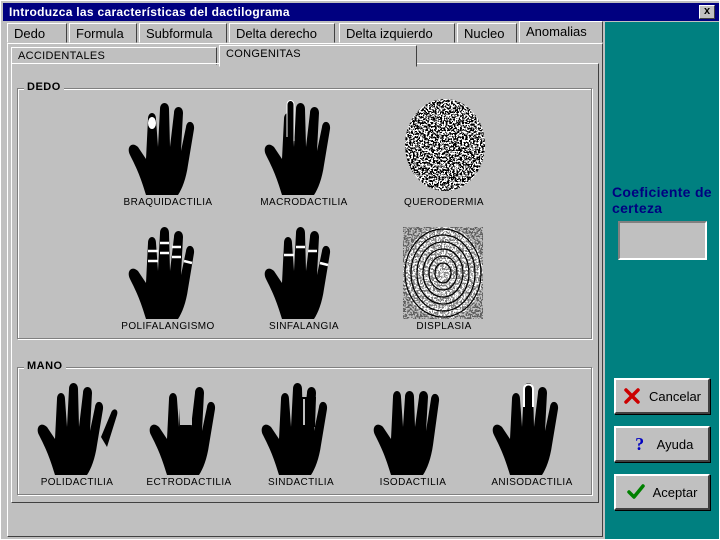 The height and width of the screenshot is (540, 720). Describe the element at coordinates (297, 273) in the screenshot. I see `hand-fused-phalanges-icon` at that location.